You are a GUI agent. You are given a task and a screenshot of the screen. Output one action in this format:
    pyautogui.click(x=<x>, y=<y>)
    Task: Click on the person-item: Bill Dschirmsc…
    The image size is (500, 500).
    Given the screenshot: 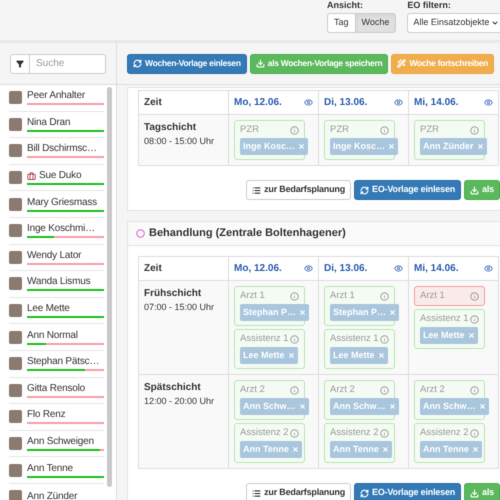 What is the action you would take?
    pyautogui.click(x=56, y=151)
    